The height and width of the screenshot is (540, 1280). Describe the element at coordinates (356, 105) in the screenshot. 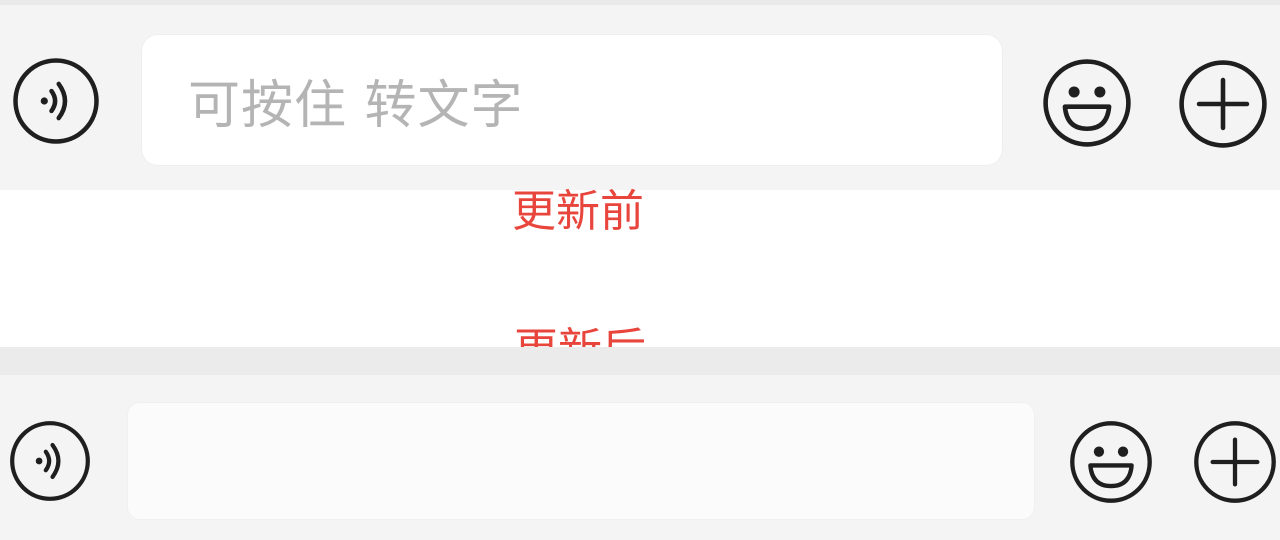

I see `input-placeholder: 可按住 转文字` at that location.